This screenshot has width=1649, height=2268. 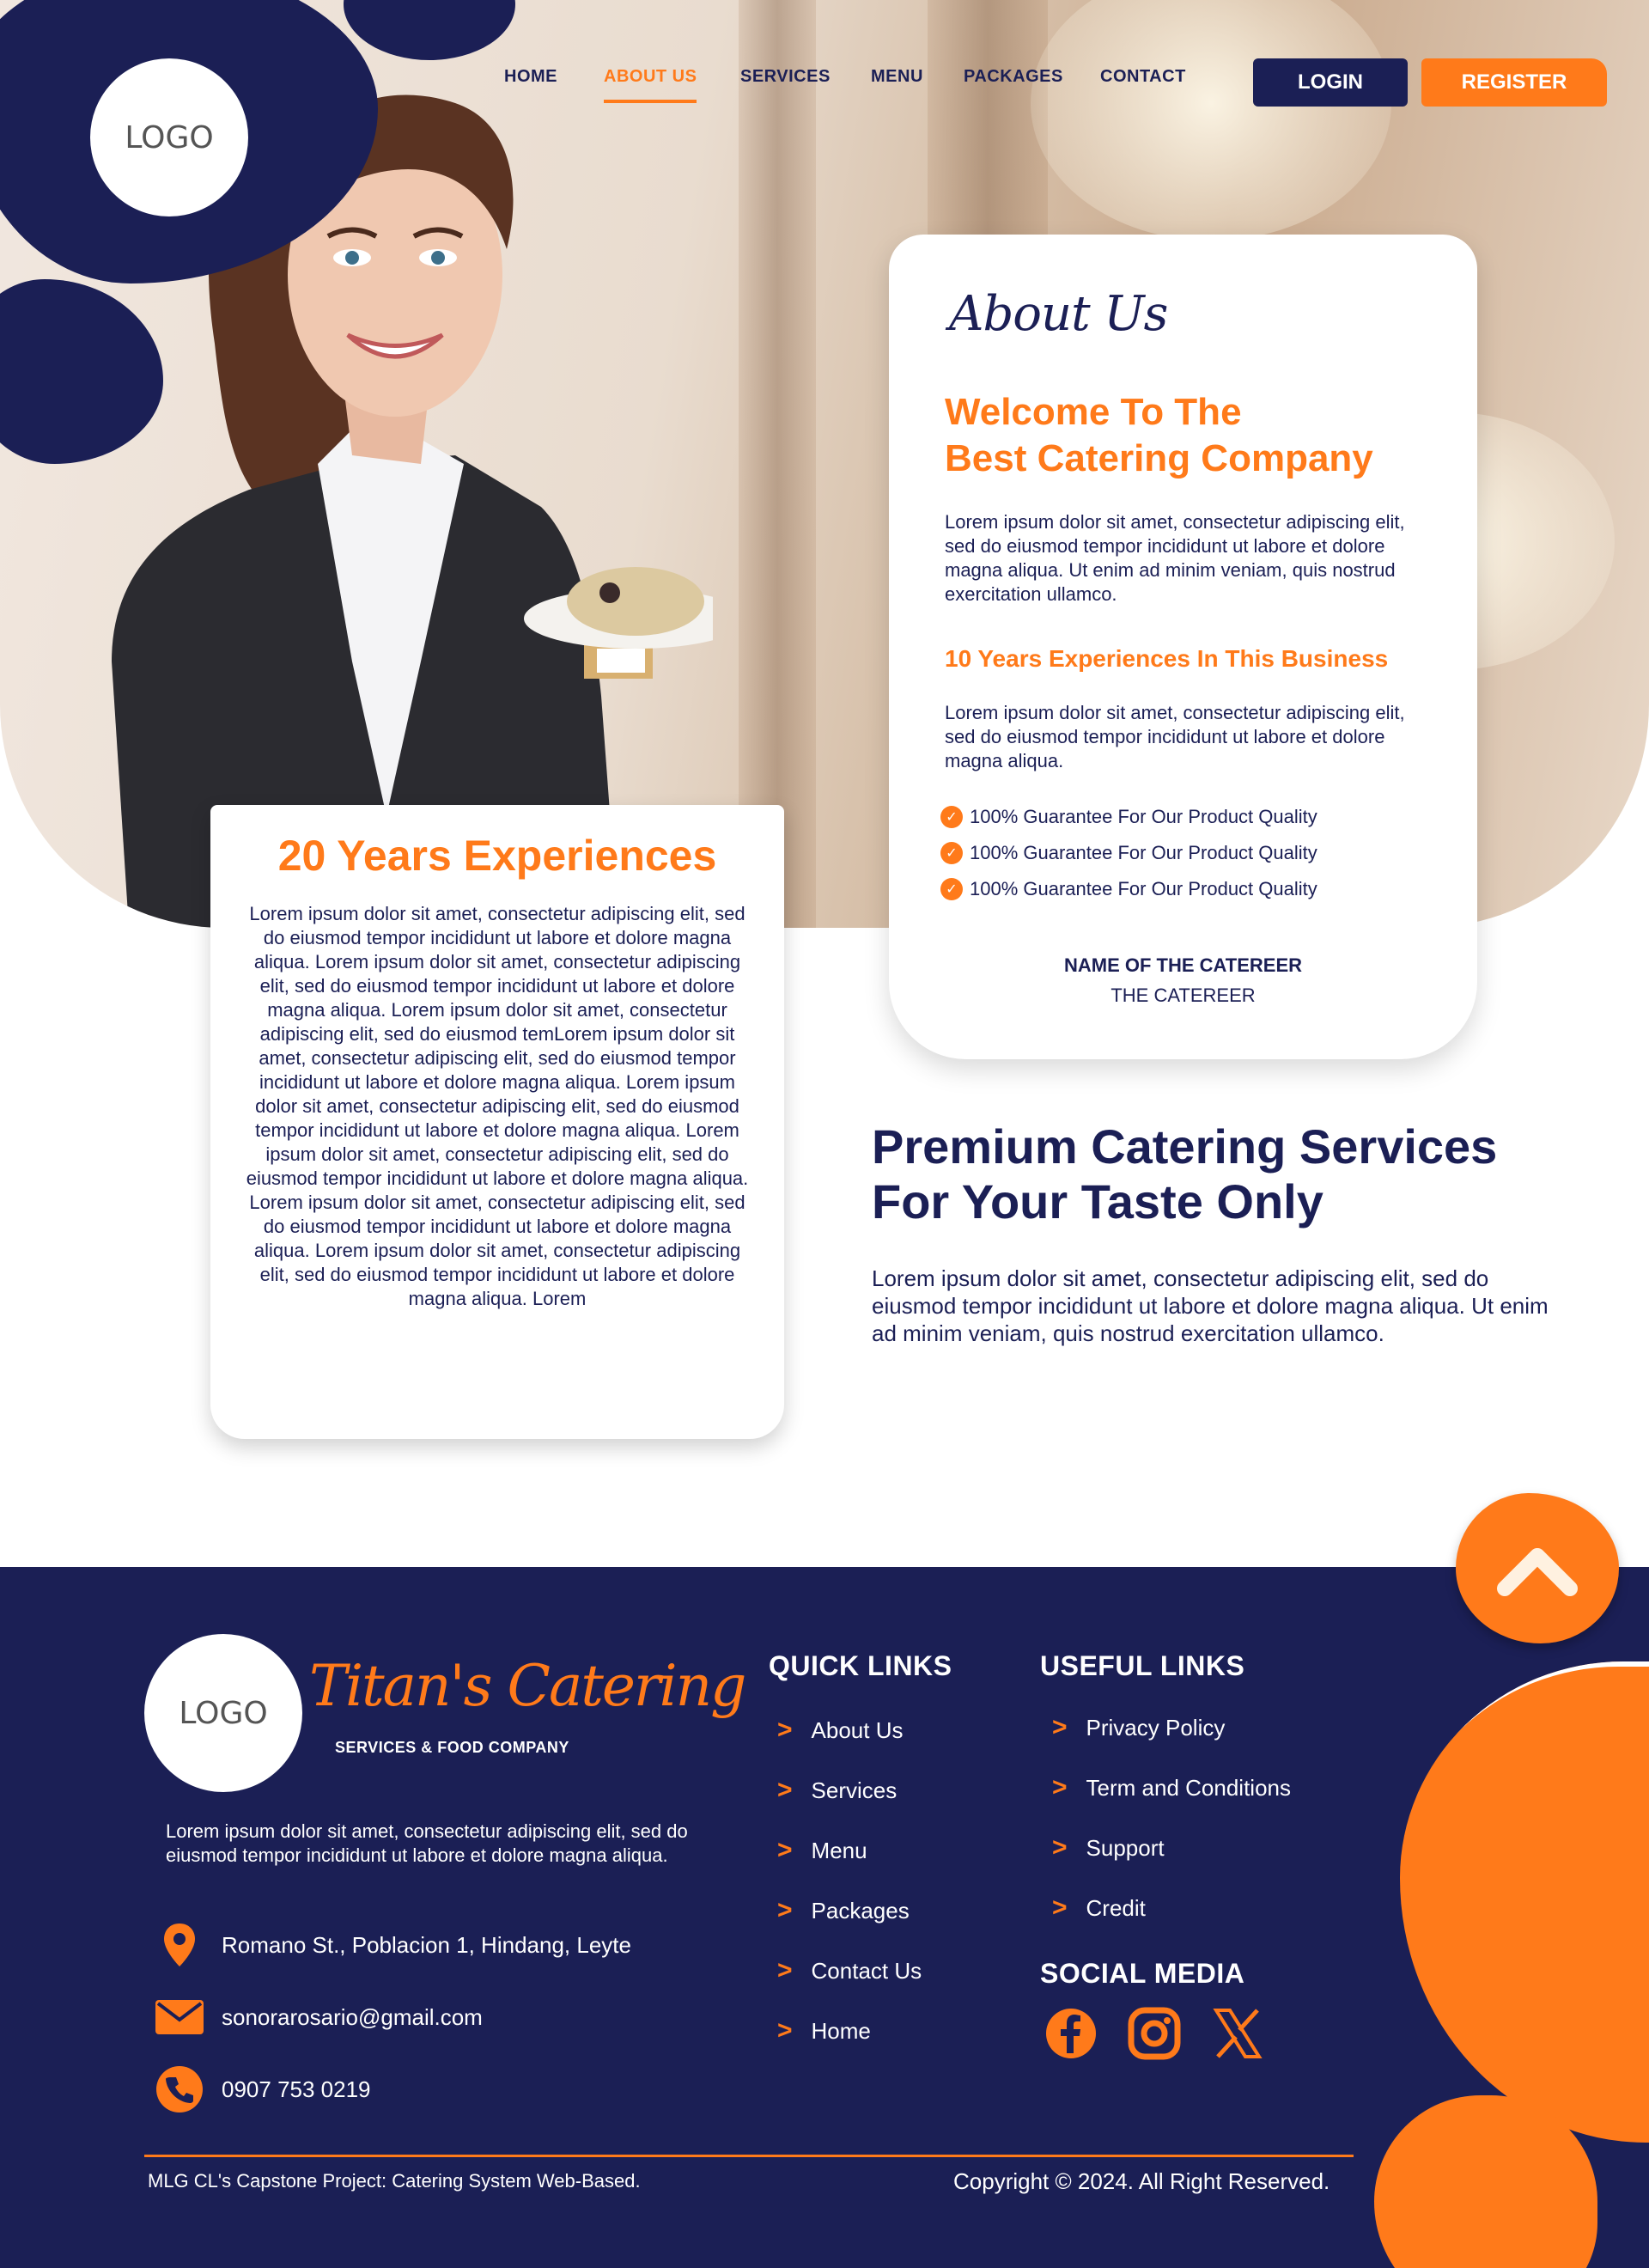 What do you see at coordinates (427, 1944) in the screenshot?
I see `address-text: Romano St., Poblacion 1, Hindang, Leyte` at bounding box center [427, 1944].